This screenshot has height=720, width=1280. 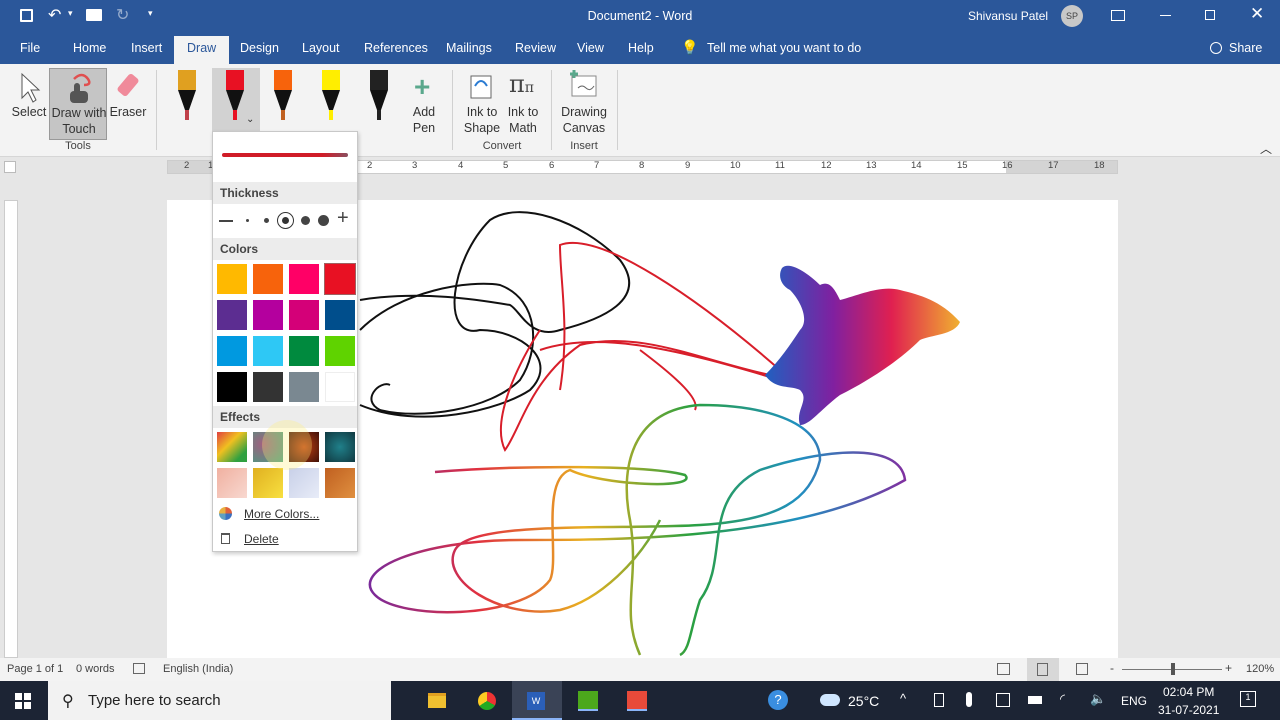 I want to click on notification-icon: 1, so click(x=1248, y=699).